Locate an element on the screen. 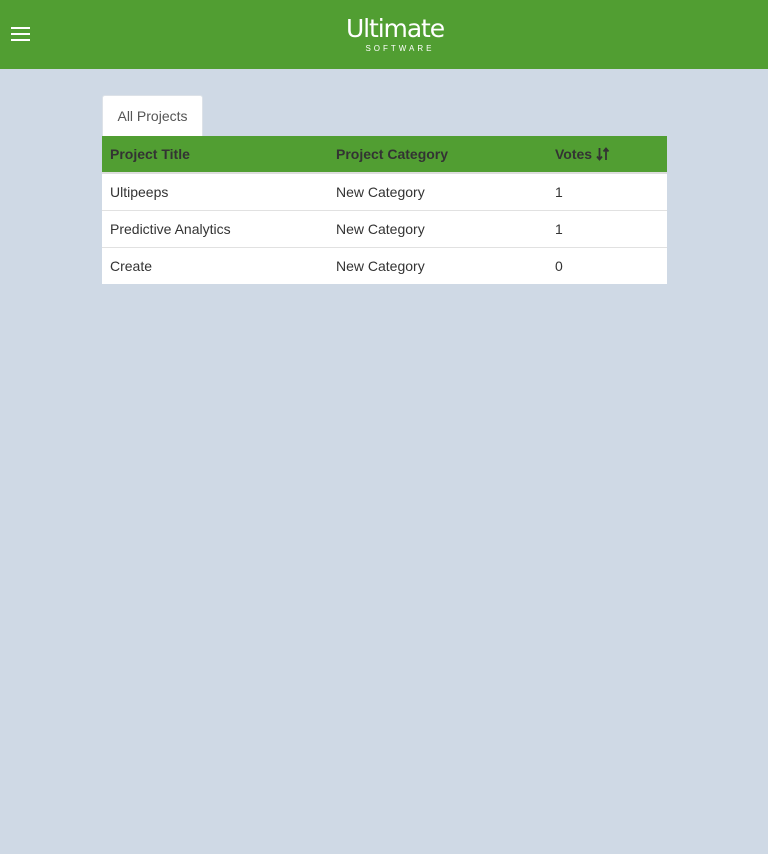 Image resolution: width=768 pixels, height=854 pixels. table-row: Predictive Analytics New Category 1 is located at coordinates (384, 229).